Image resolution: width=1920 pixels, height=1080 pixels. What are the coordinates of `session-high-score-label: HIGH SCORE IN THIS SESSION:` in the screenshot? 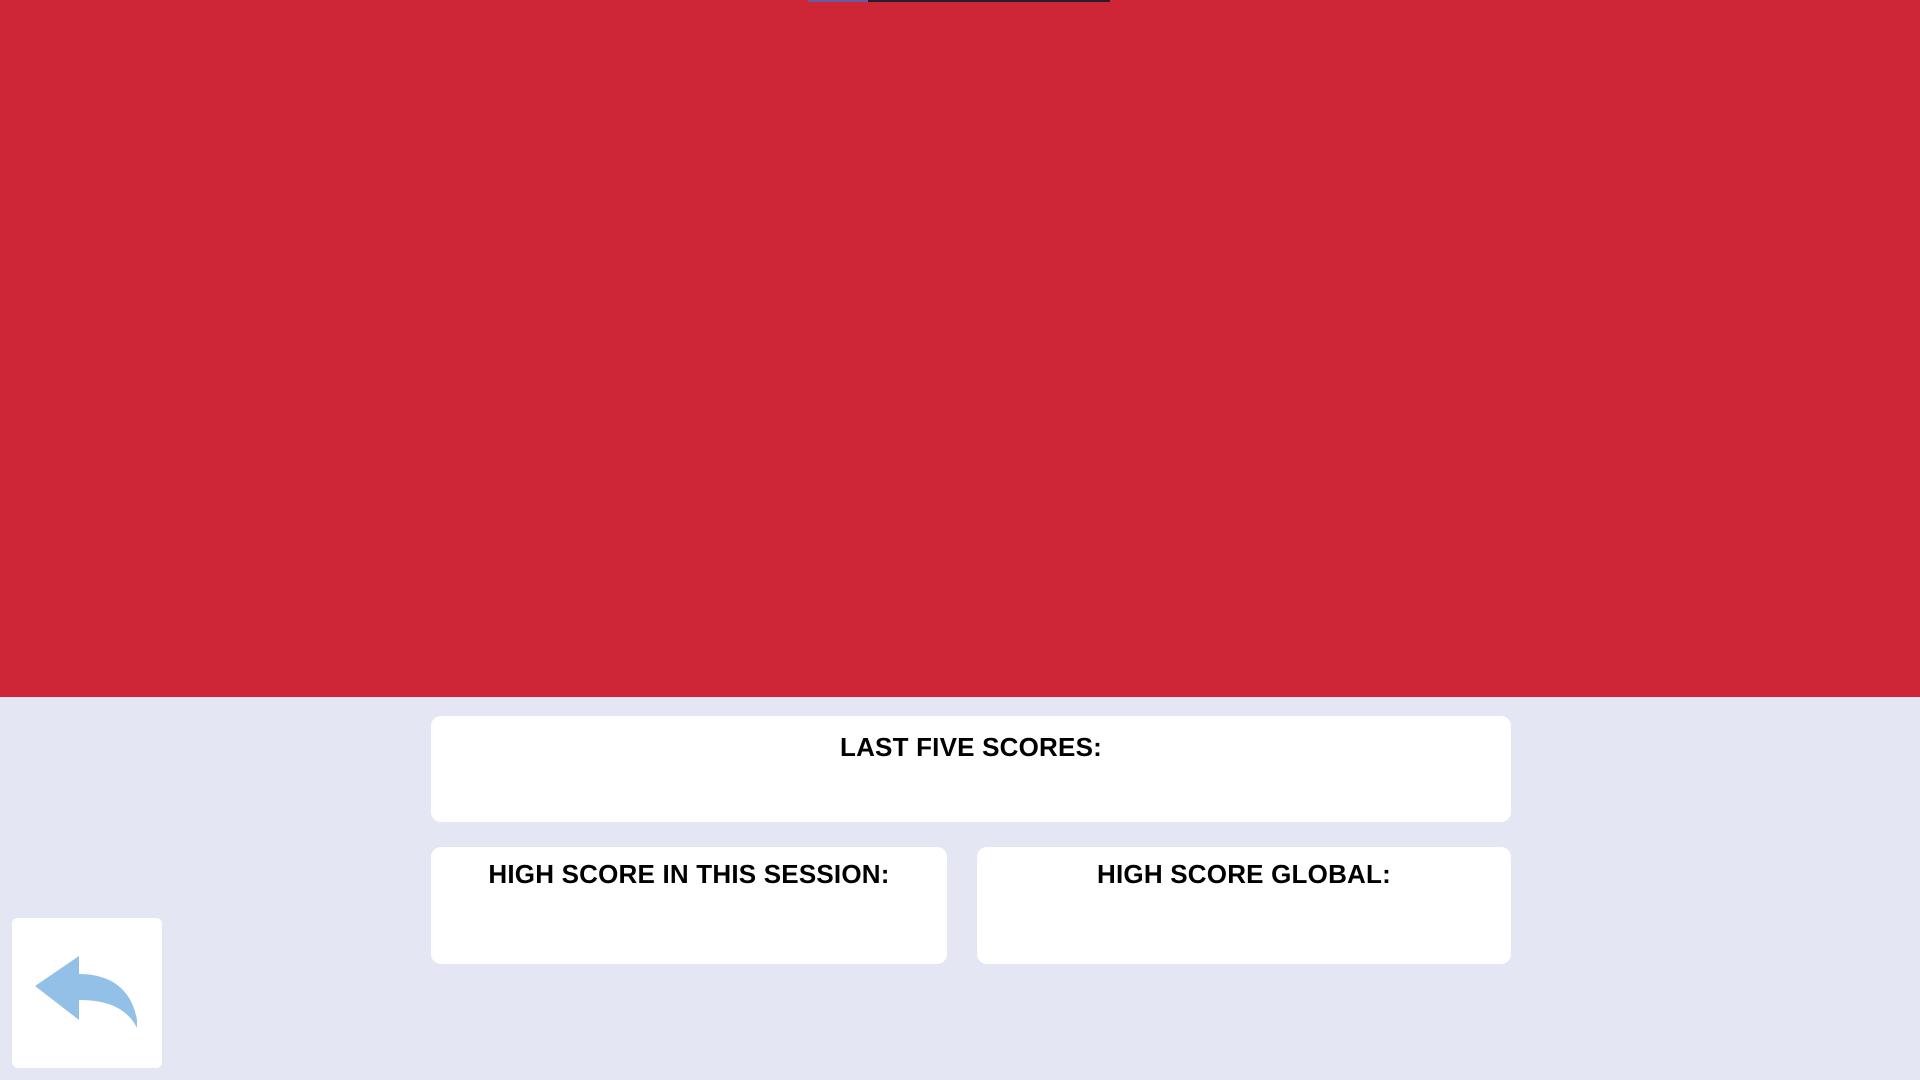 It's located at (689, 874).